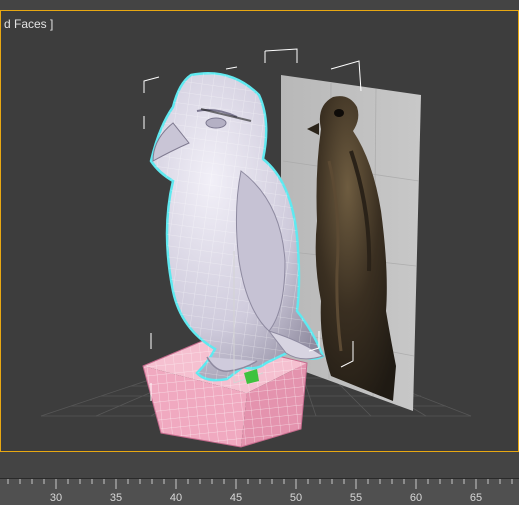 The width and height of the screenshot is (519, 505). Describe the element at coordinates (56, 498) in the screenshot. I see `timeline-tick-label: 30` at that location.